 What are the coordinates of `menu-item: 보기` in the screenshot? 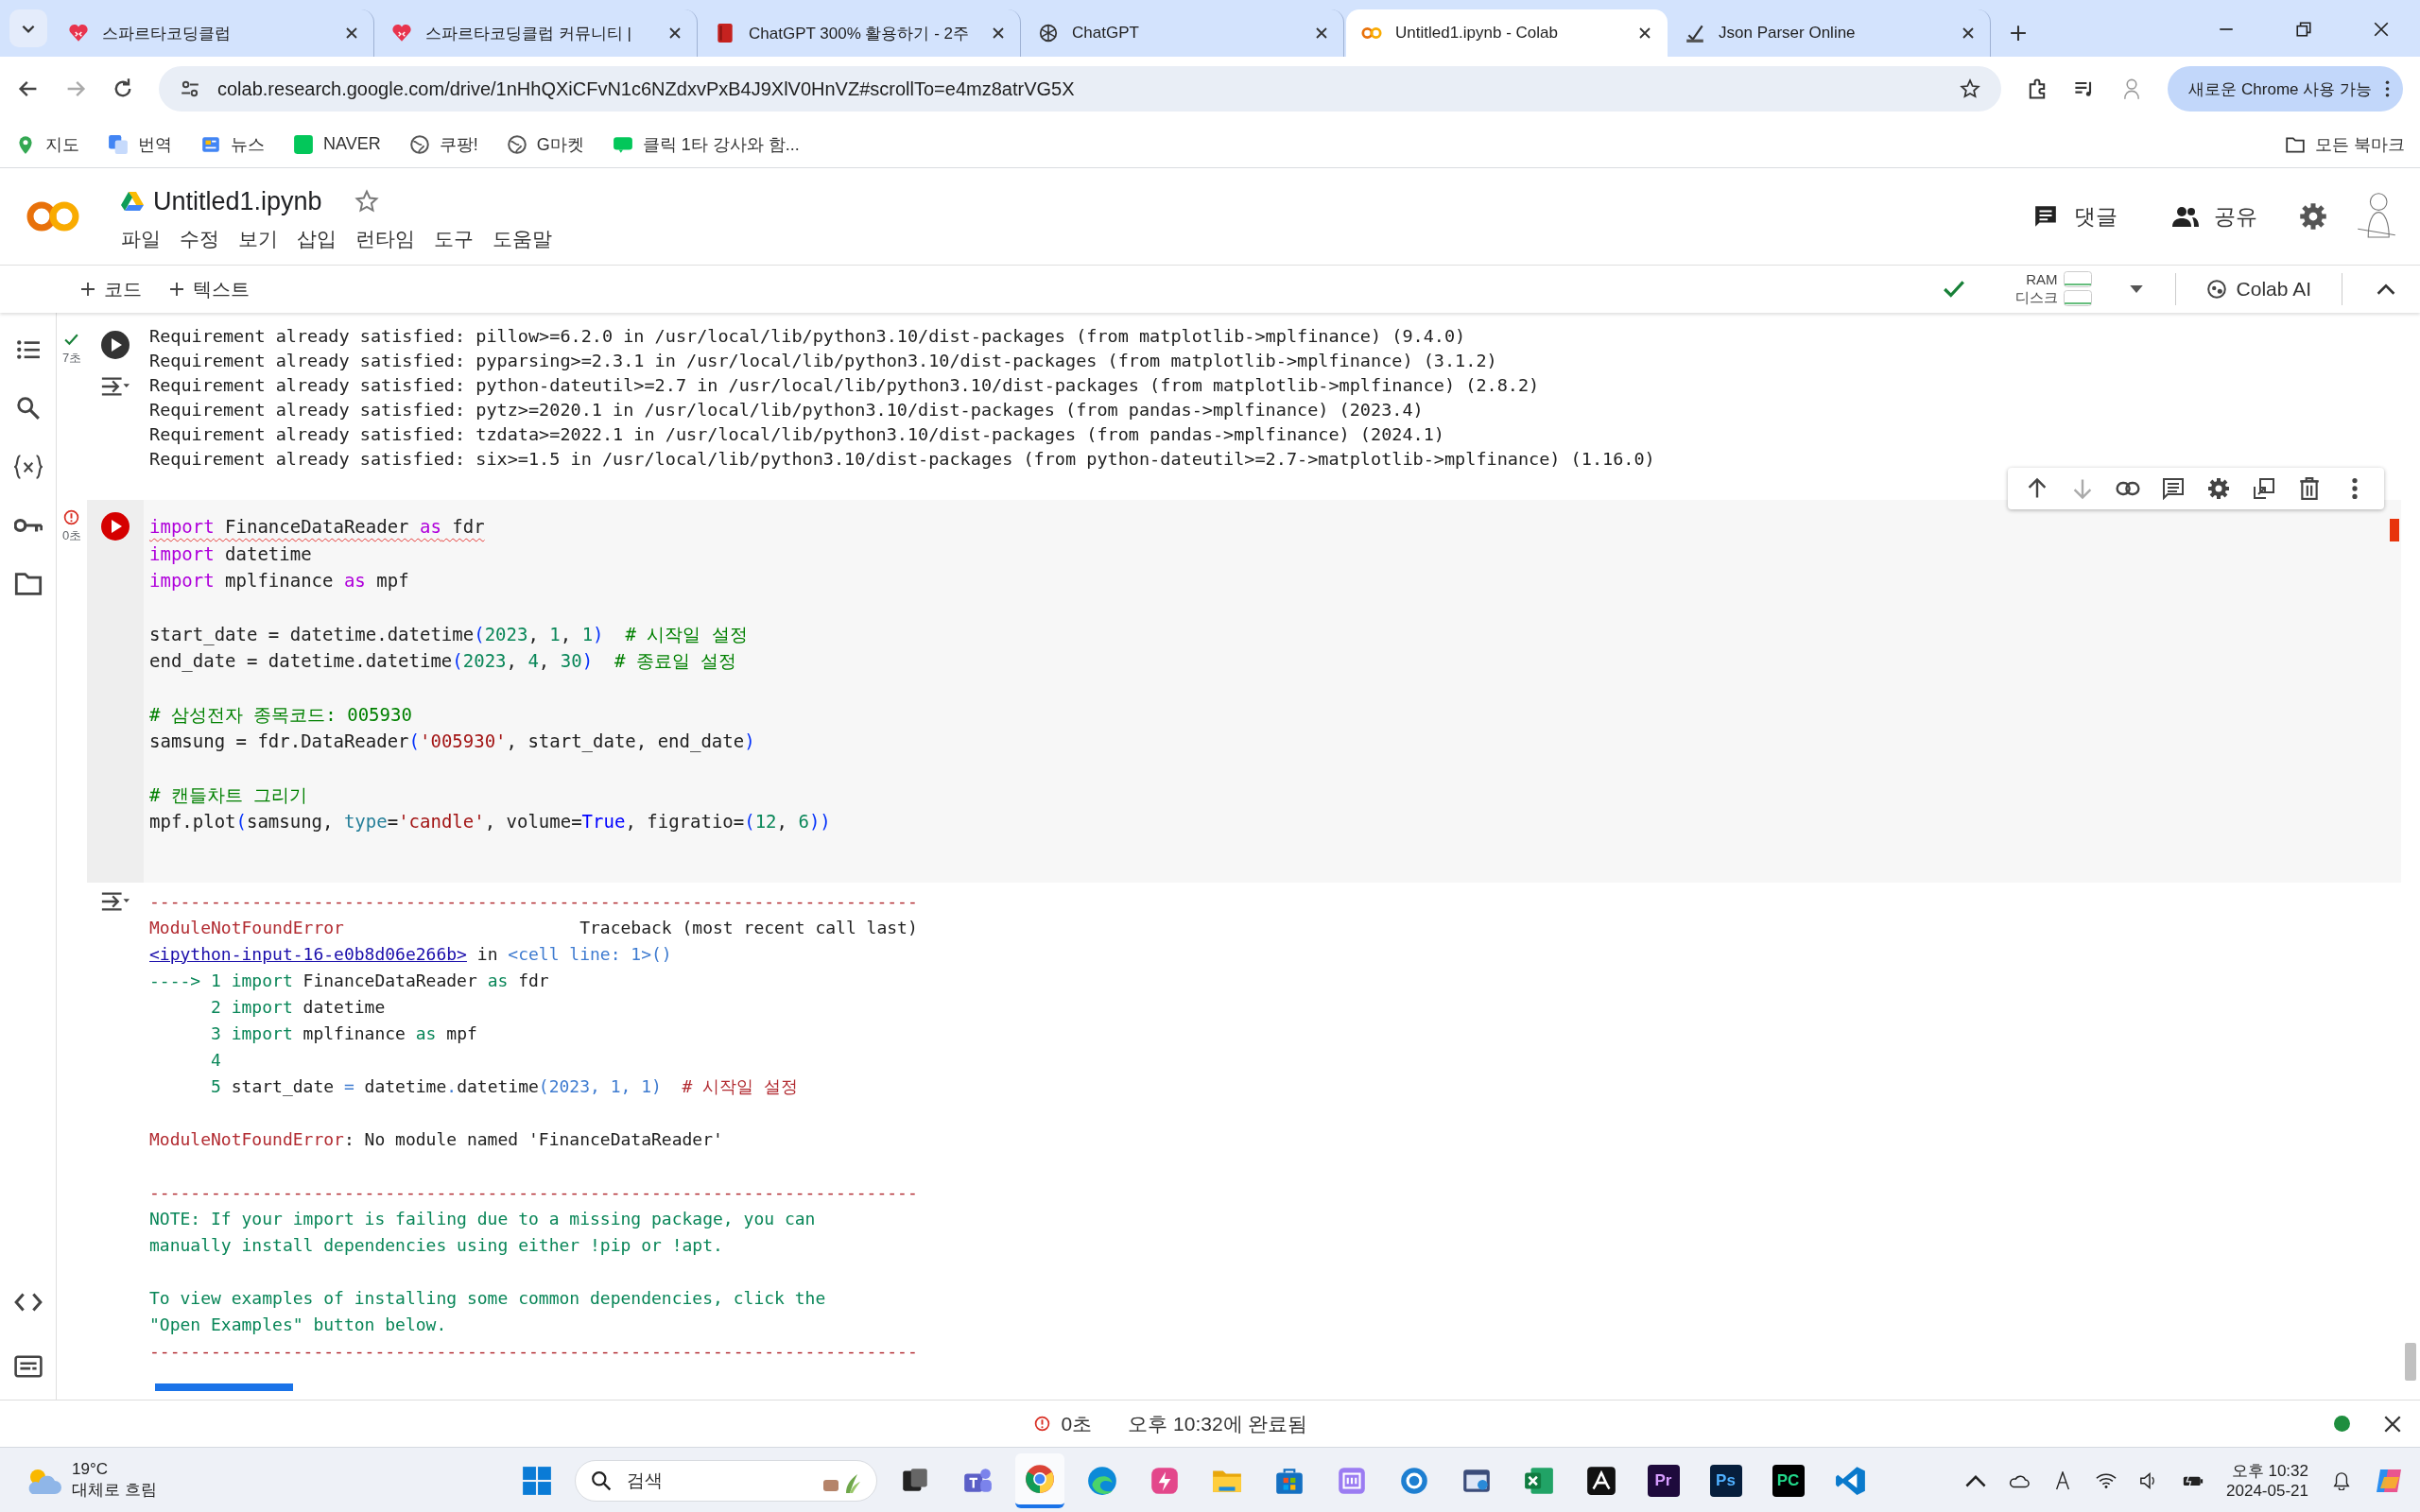 It's located at (258, 238).